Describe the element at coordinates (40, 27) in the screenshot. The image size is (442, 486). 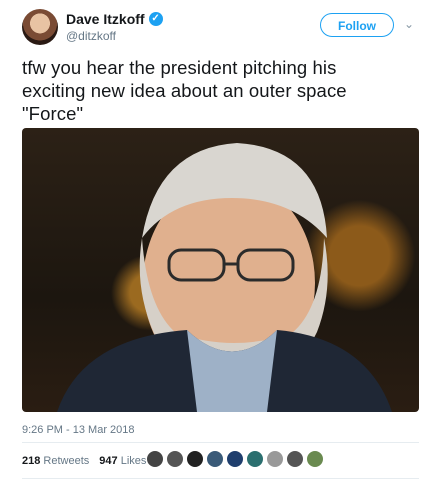
I see `avatar` at that location.